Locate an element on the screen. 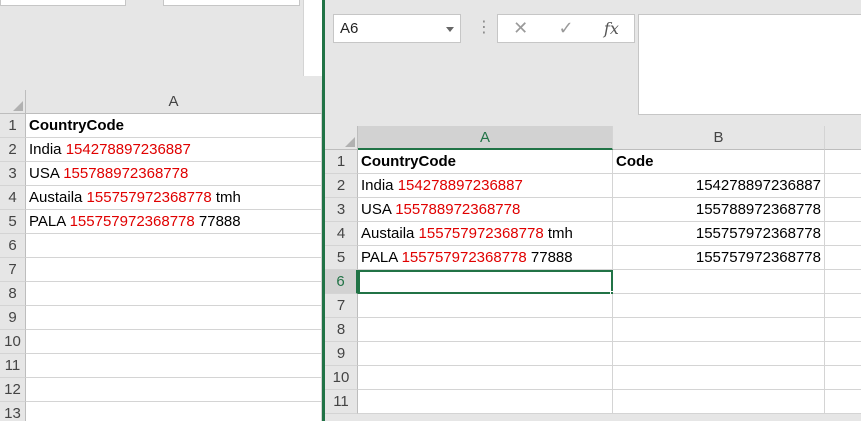  table-row: 2 India 154278897236887 154278897236887 is located at coordinates (593, 186).